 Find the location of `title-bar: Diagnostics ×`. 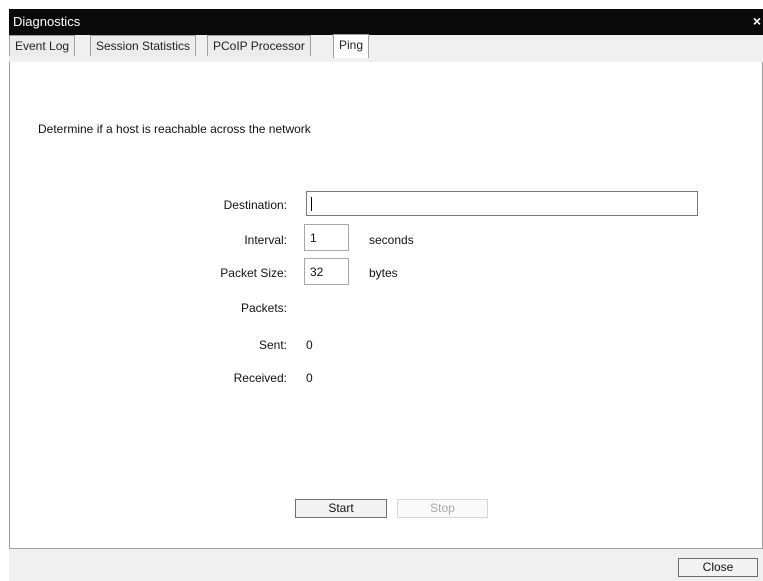

title-bar: Diagnostics × is located at coordinates (386, 22).